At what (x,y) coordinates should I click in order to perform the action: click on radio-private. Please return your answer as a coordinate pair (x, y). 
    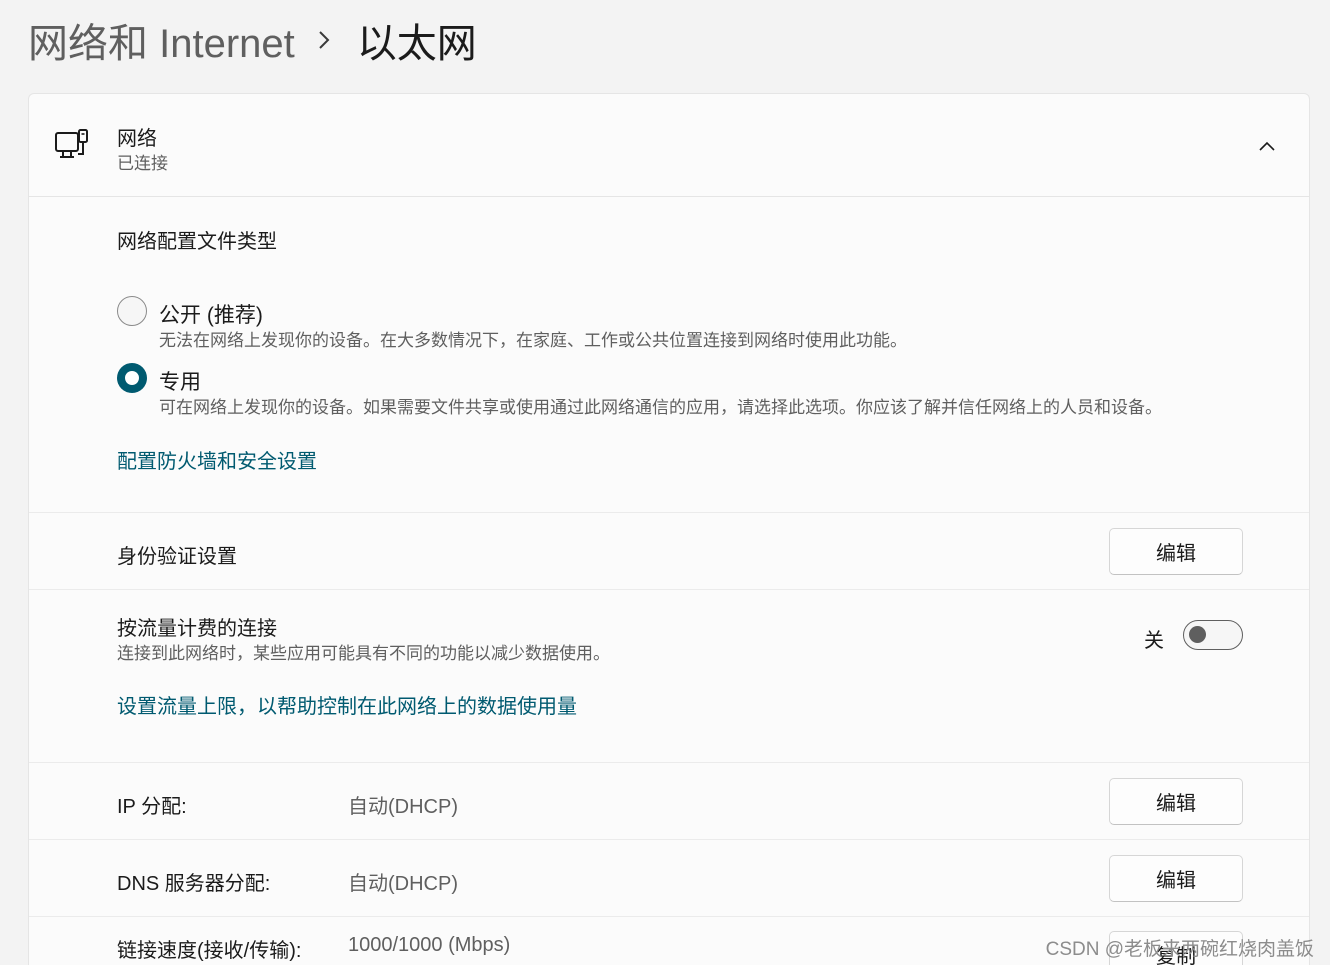
    Looking at the image, I should click on (132, 378).